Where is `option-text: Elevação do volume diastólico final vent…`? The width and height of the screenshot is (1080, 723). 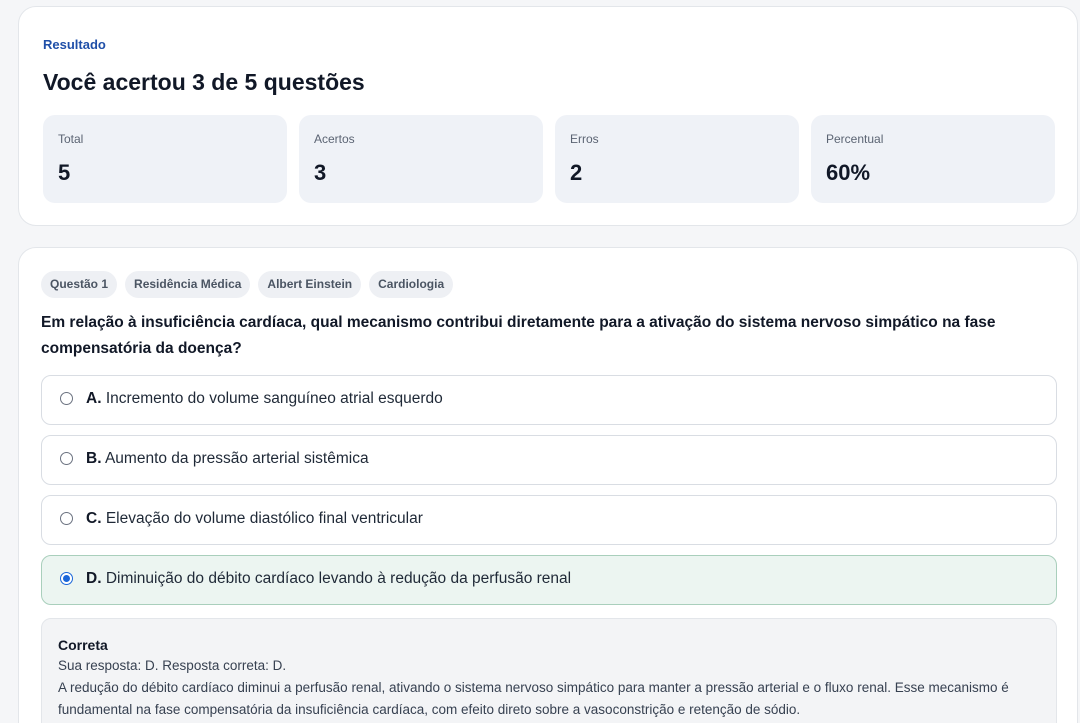 option-text: Elevação do volume diastólico final vent… is located at coordinates (264, 518).